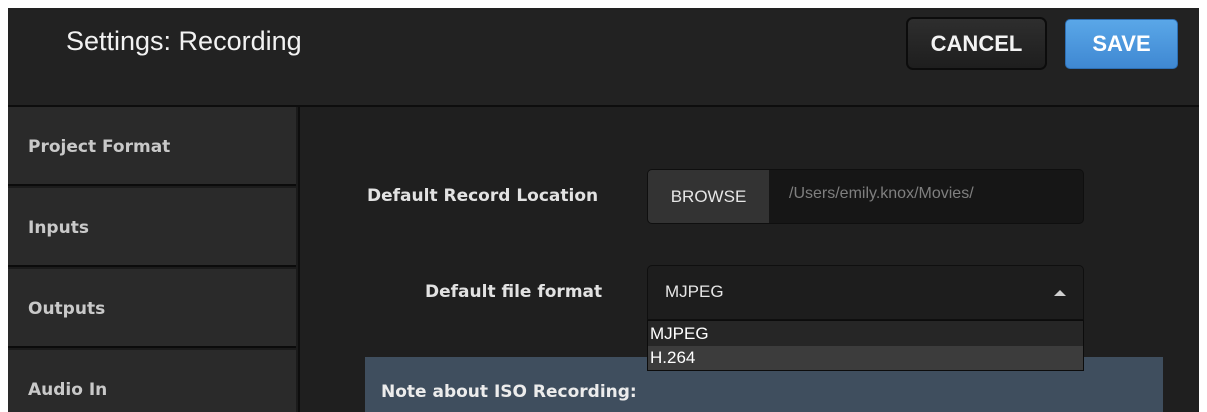 The height and width of the screenshot is (412, 1207). What do you see at coordinates (1060, 293) in the screenshot?
I see `caret-up-icon` at bounding box center [1060, 293].